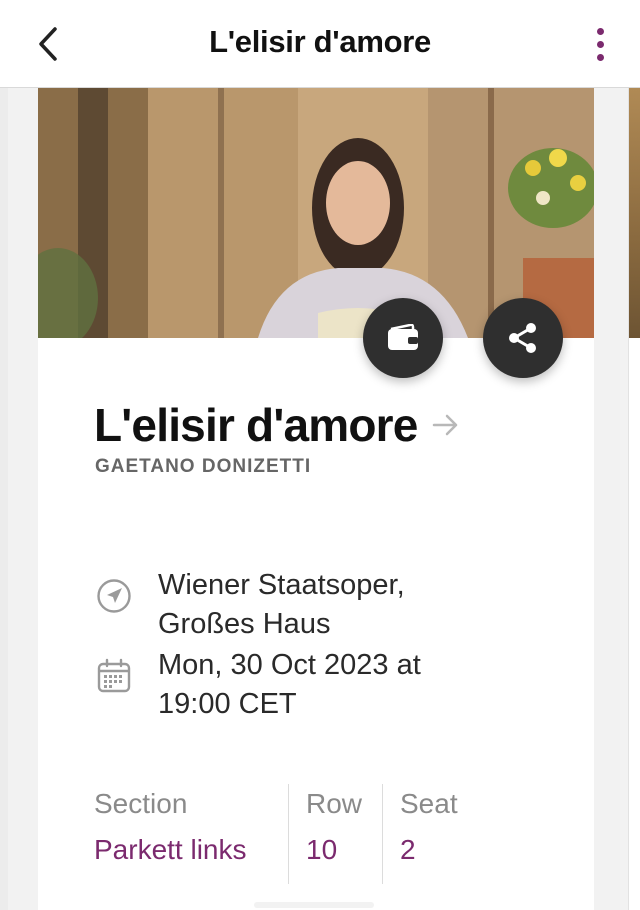 Image resolution: width=640 pixels, height=910 pixels. What do you see at coordinates (444, 425) in the screenshot?
I see `arrow-right-icon` at bounding box center [444, 425].